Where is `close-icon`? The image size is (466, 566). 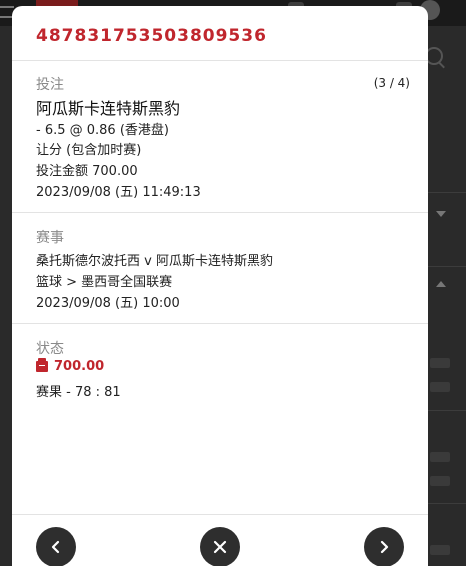 close-icon is located at coordinates (220, 547).